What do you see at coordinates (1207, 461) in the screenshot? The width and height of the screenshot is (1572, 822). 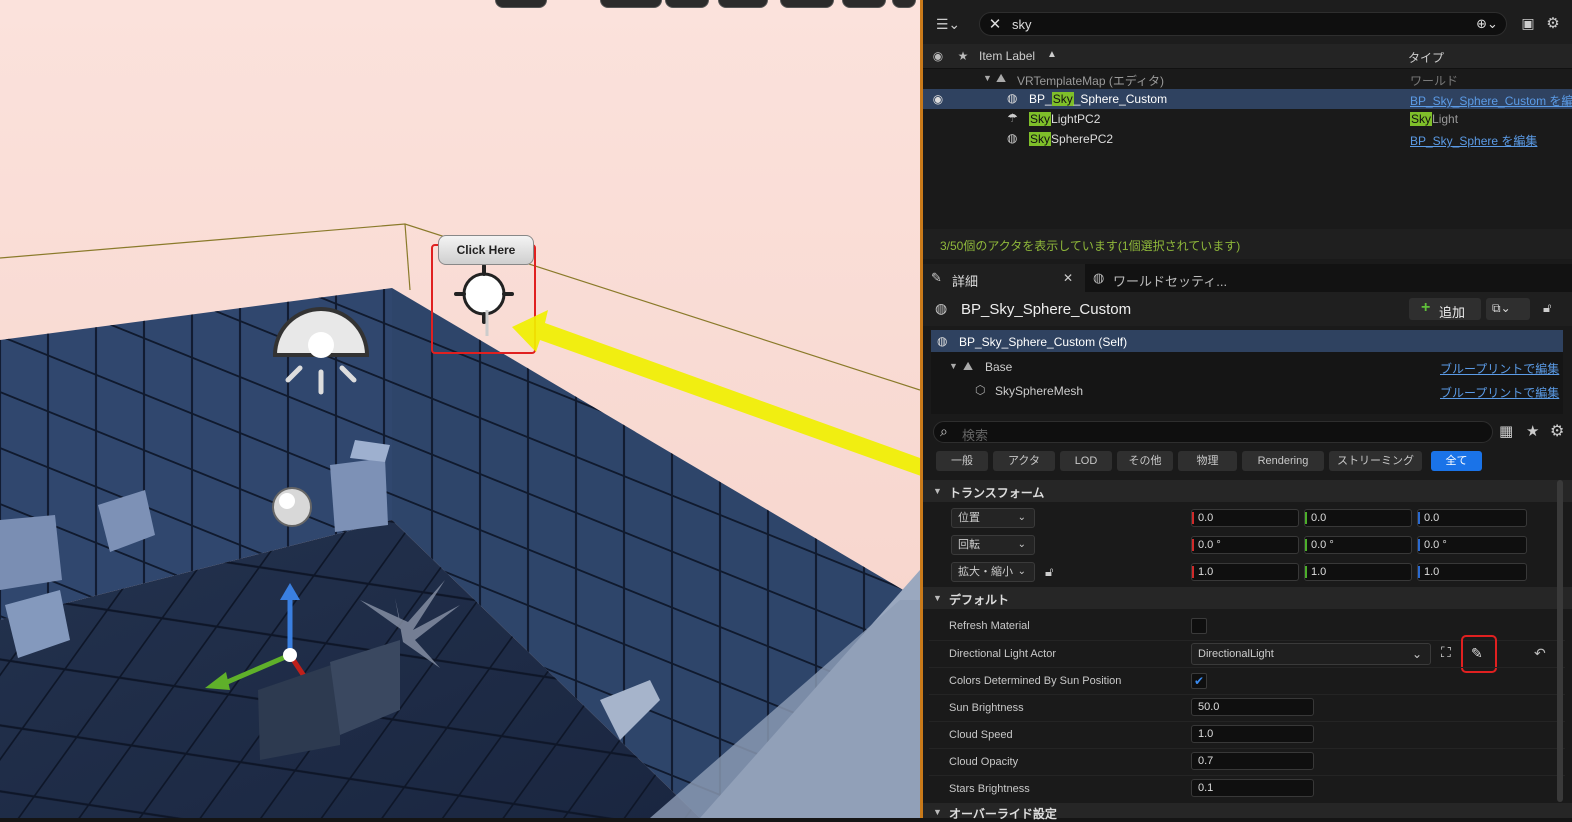 I see `filter-physics: 物理` at bounding box center [1207, 461].